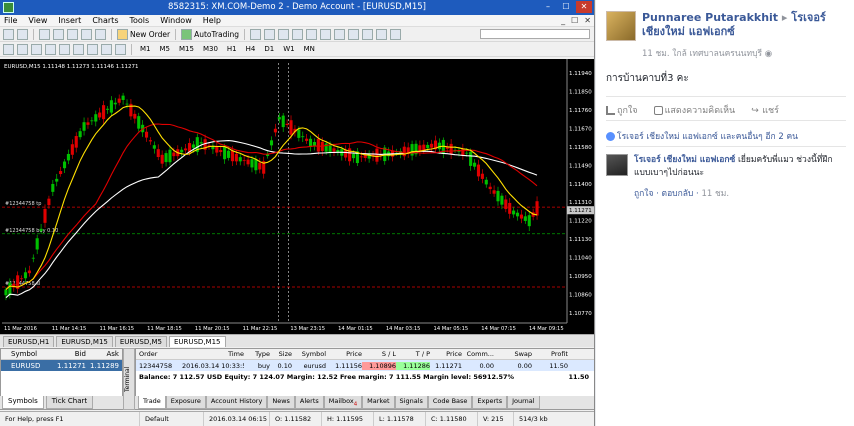 Image resolution: width=854 pixels, height=426 pixels. What do you see at coordinates (69, 402) in the screenshot?
I see `tab-tick-chart: Tick Chart` at bounding box center [69, 402].